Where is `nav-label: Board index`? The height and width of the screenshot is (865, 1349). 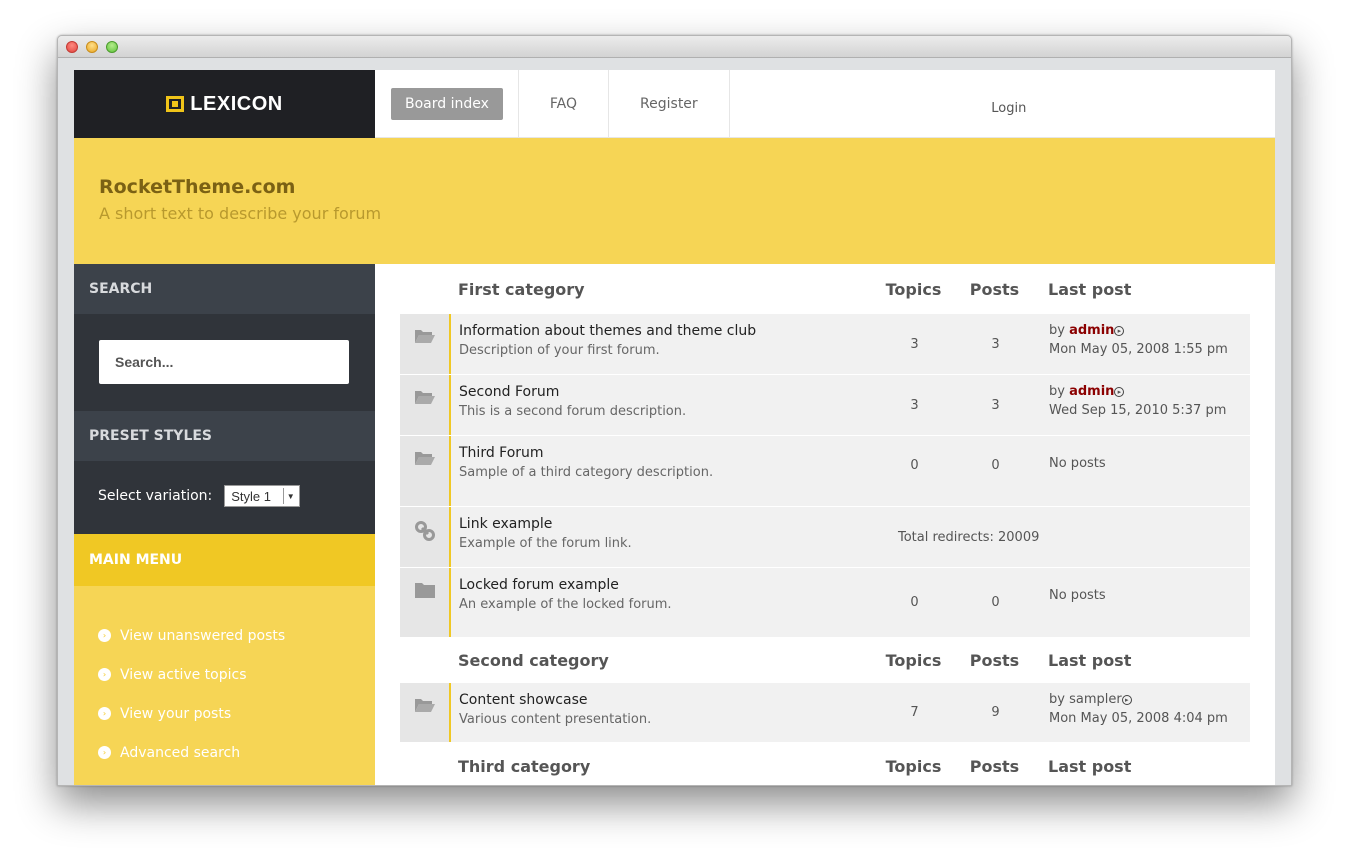 nav-label: Board index is located at coordinates (447, 103).